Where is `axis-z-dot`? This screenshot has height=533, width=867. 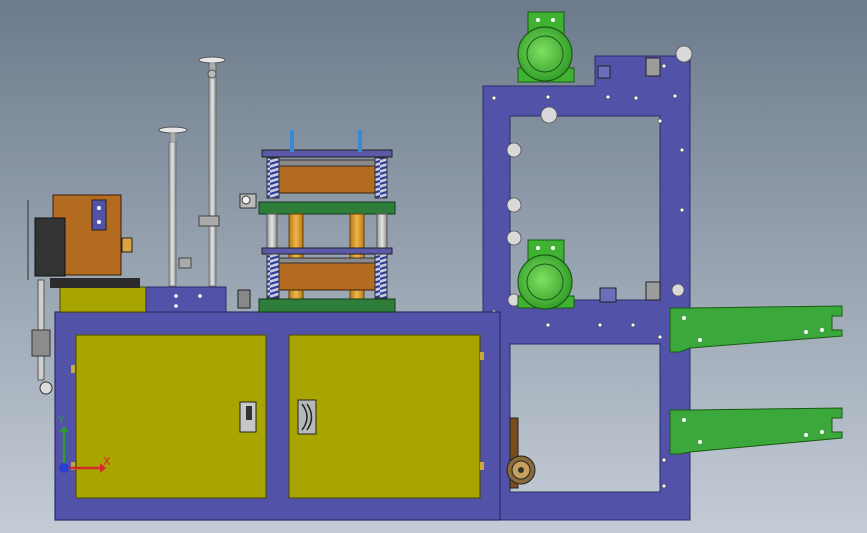 axis-z-dot is located at coordinates (64, 468).